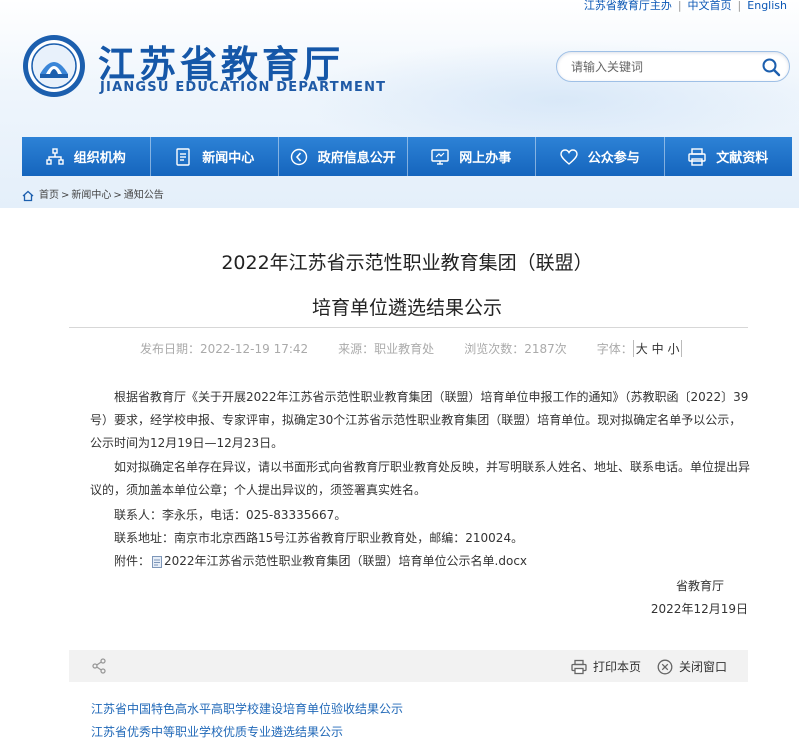  I want to click on printer-icon, so click(697, 156).